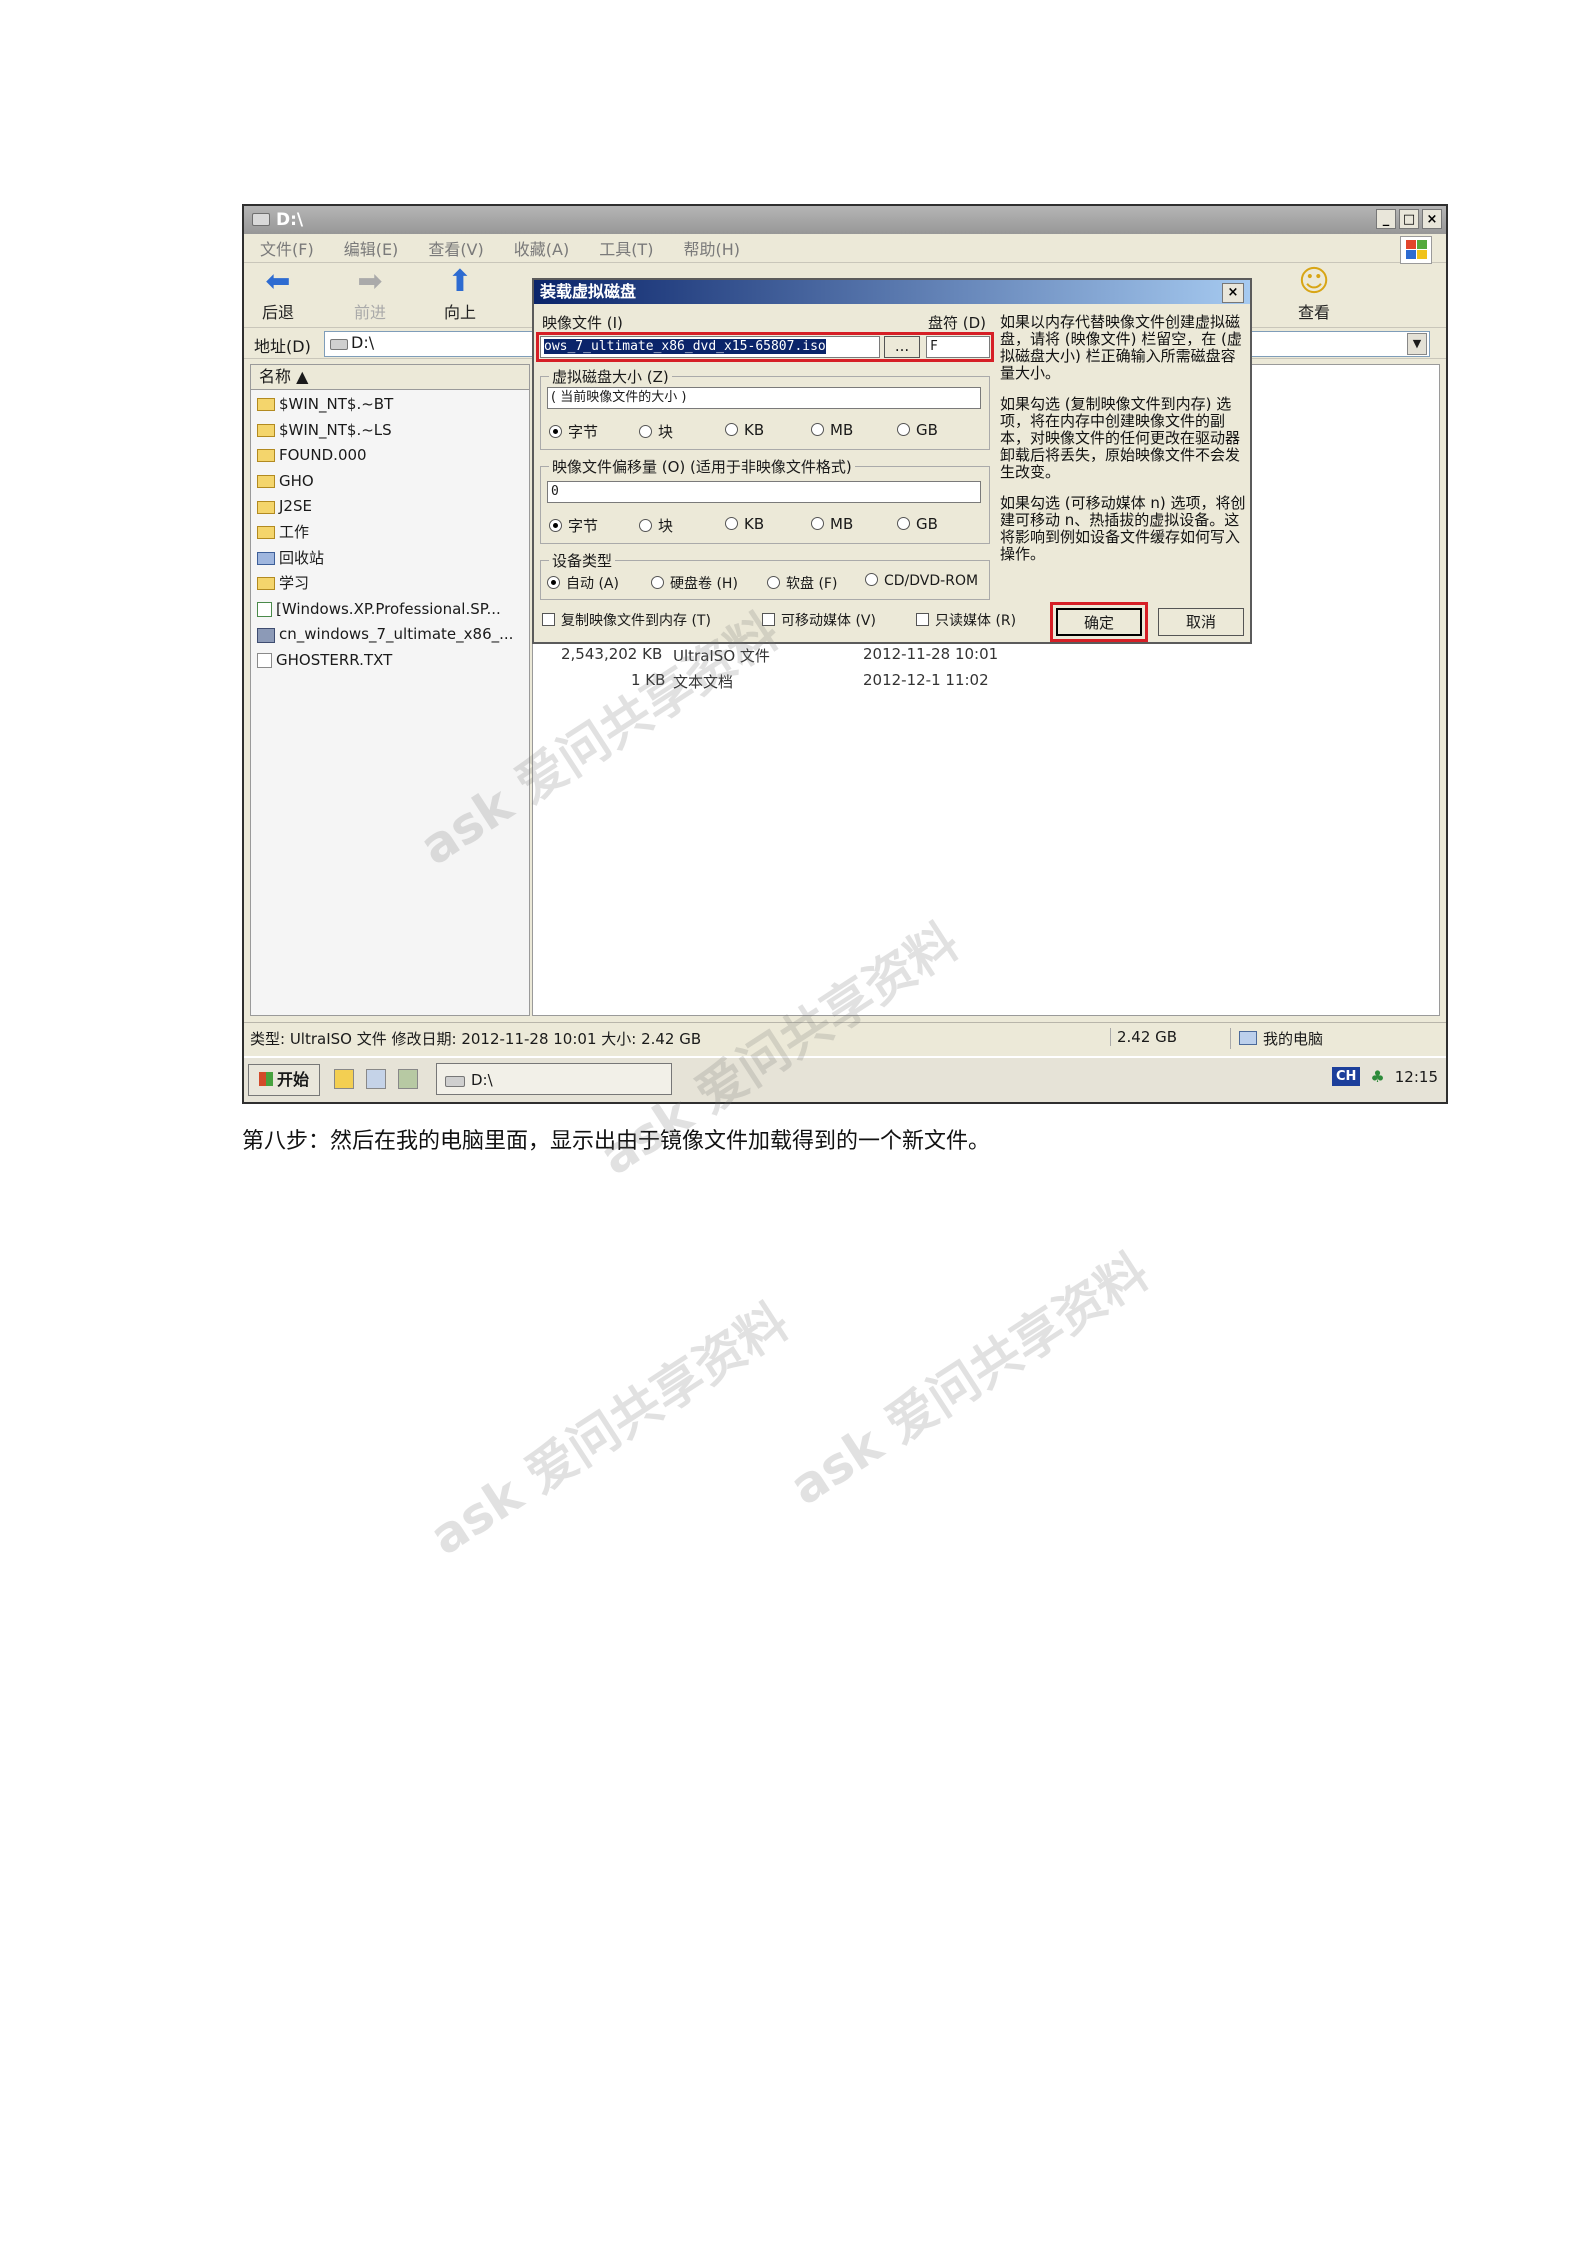 This screenshot has height=2244, width=1586. I want to click on forward-button: ➡ 前进, so click(370, 294).